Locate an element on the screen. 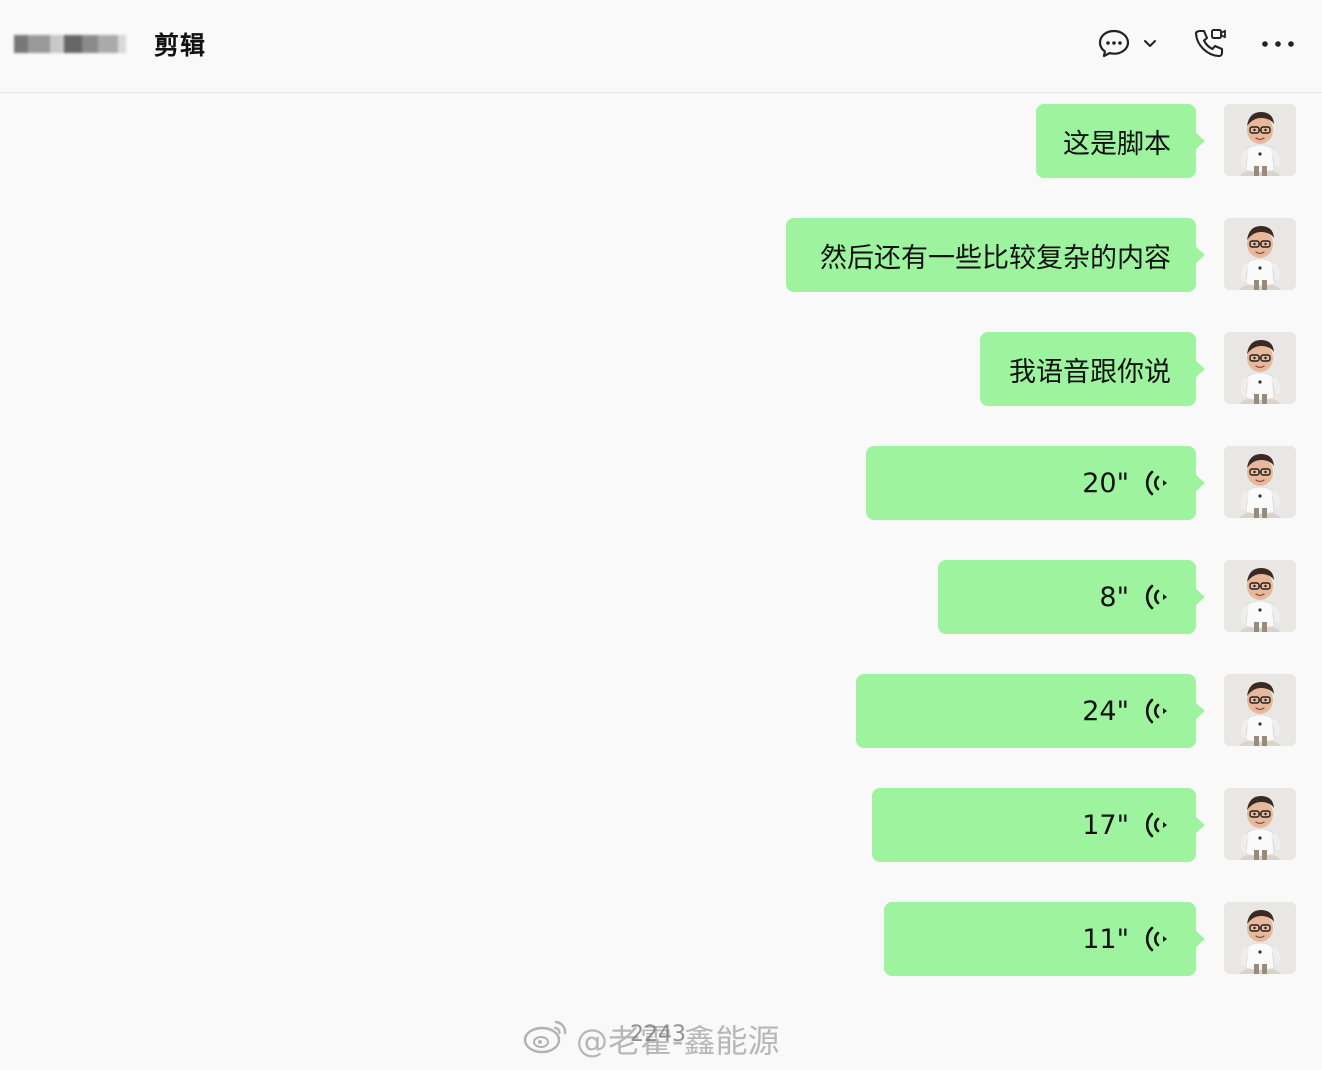  voice-duration: 8" is located at coordinates (1114, 597).